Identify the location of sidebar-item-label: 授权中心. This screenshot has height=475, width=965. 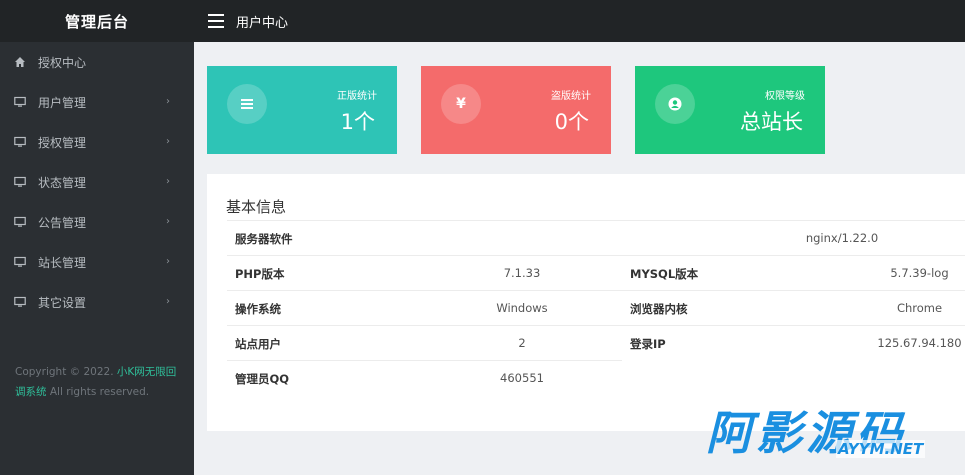
(62, 62).